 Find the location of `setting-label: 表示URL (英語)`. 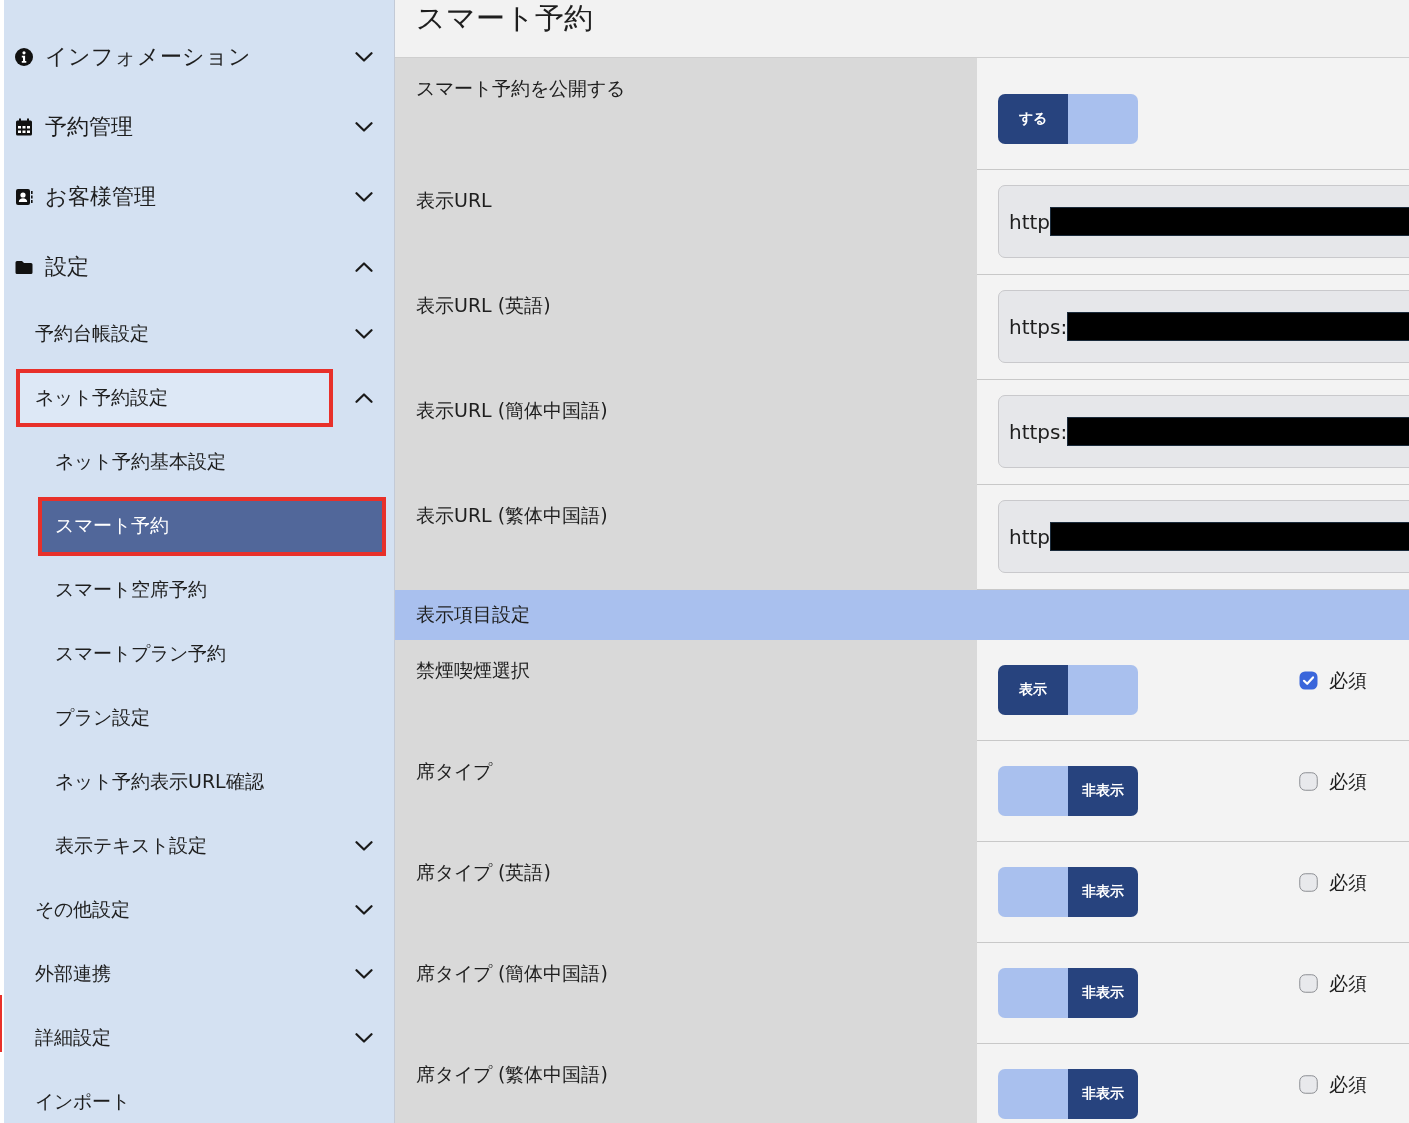

setting-label: 表示URL (英語) is located at coordinates (483, 305).